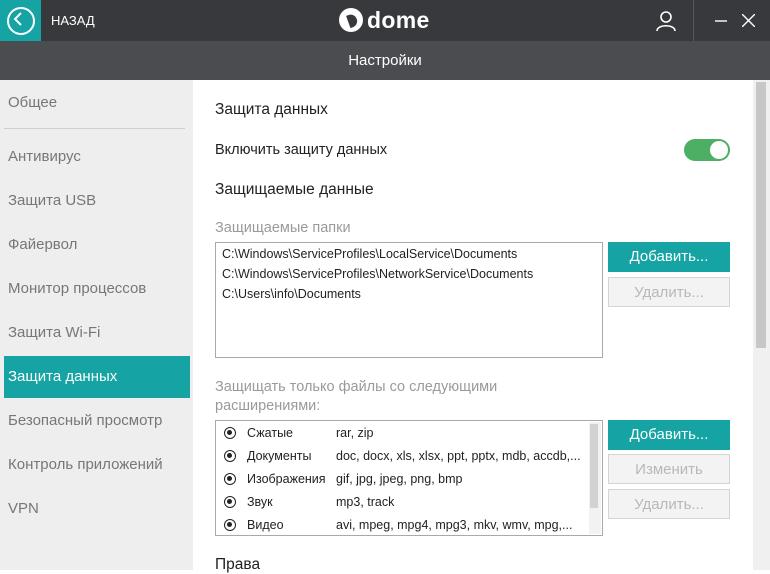  Describe the element at coordinates (401, 434) in the screenshot. I see `extension-row-archives: Сжатые rar, zip` at that location.